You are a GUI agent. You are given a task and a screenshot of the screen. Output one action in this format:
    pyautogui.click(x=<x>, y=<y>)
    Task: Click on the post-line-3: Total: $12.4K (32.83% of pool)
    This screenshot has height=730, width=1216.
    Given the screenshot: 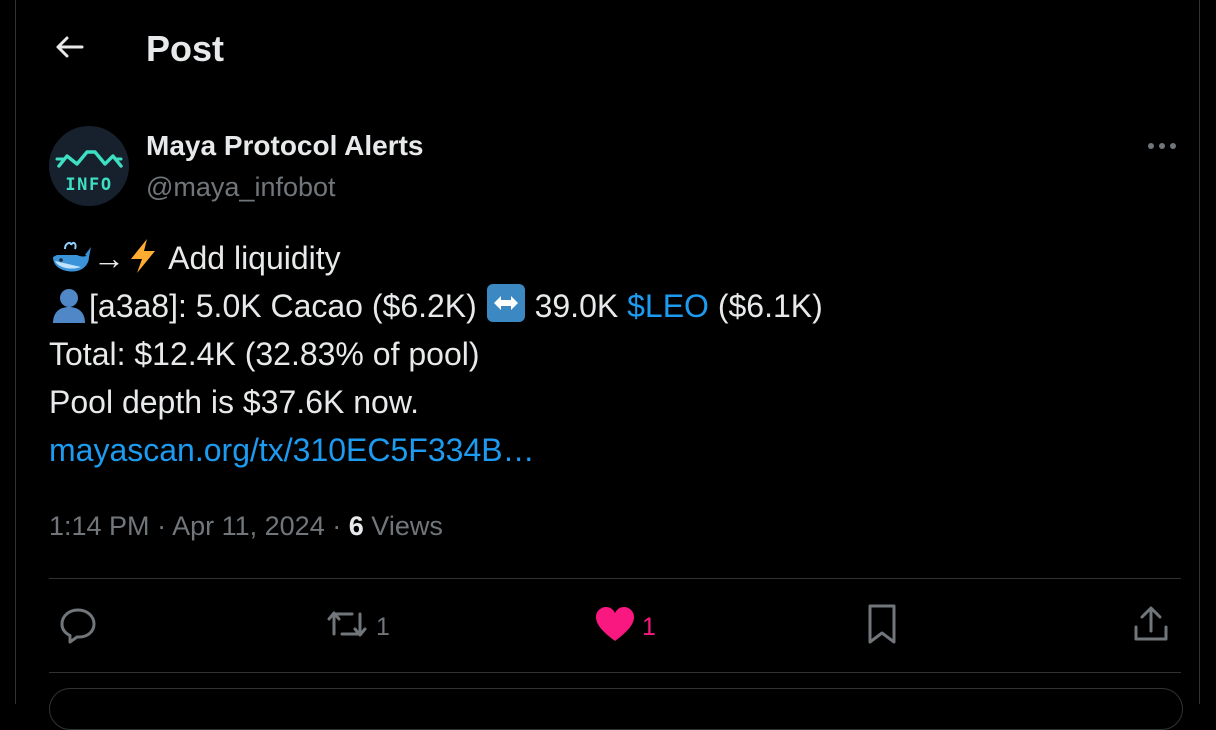 What is the action you would take?
    pyautogui.click(x=264, y=354)
    